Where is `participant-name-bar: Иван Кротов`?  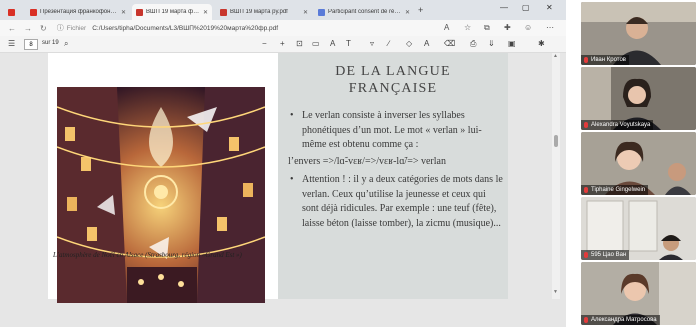
participant-name-bar: Иван Кротов is located at coordinates (605, 60).